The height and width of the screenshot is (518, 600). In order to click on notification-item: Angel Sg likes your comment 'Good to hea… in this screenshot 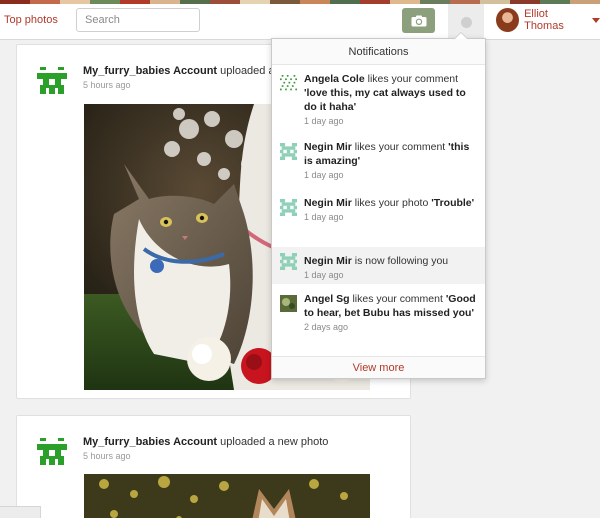, I will do `click(378, 320)`.